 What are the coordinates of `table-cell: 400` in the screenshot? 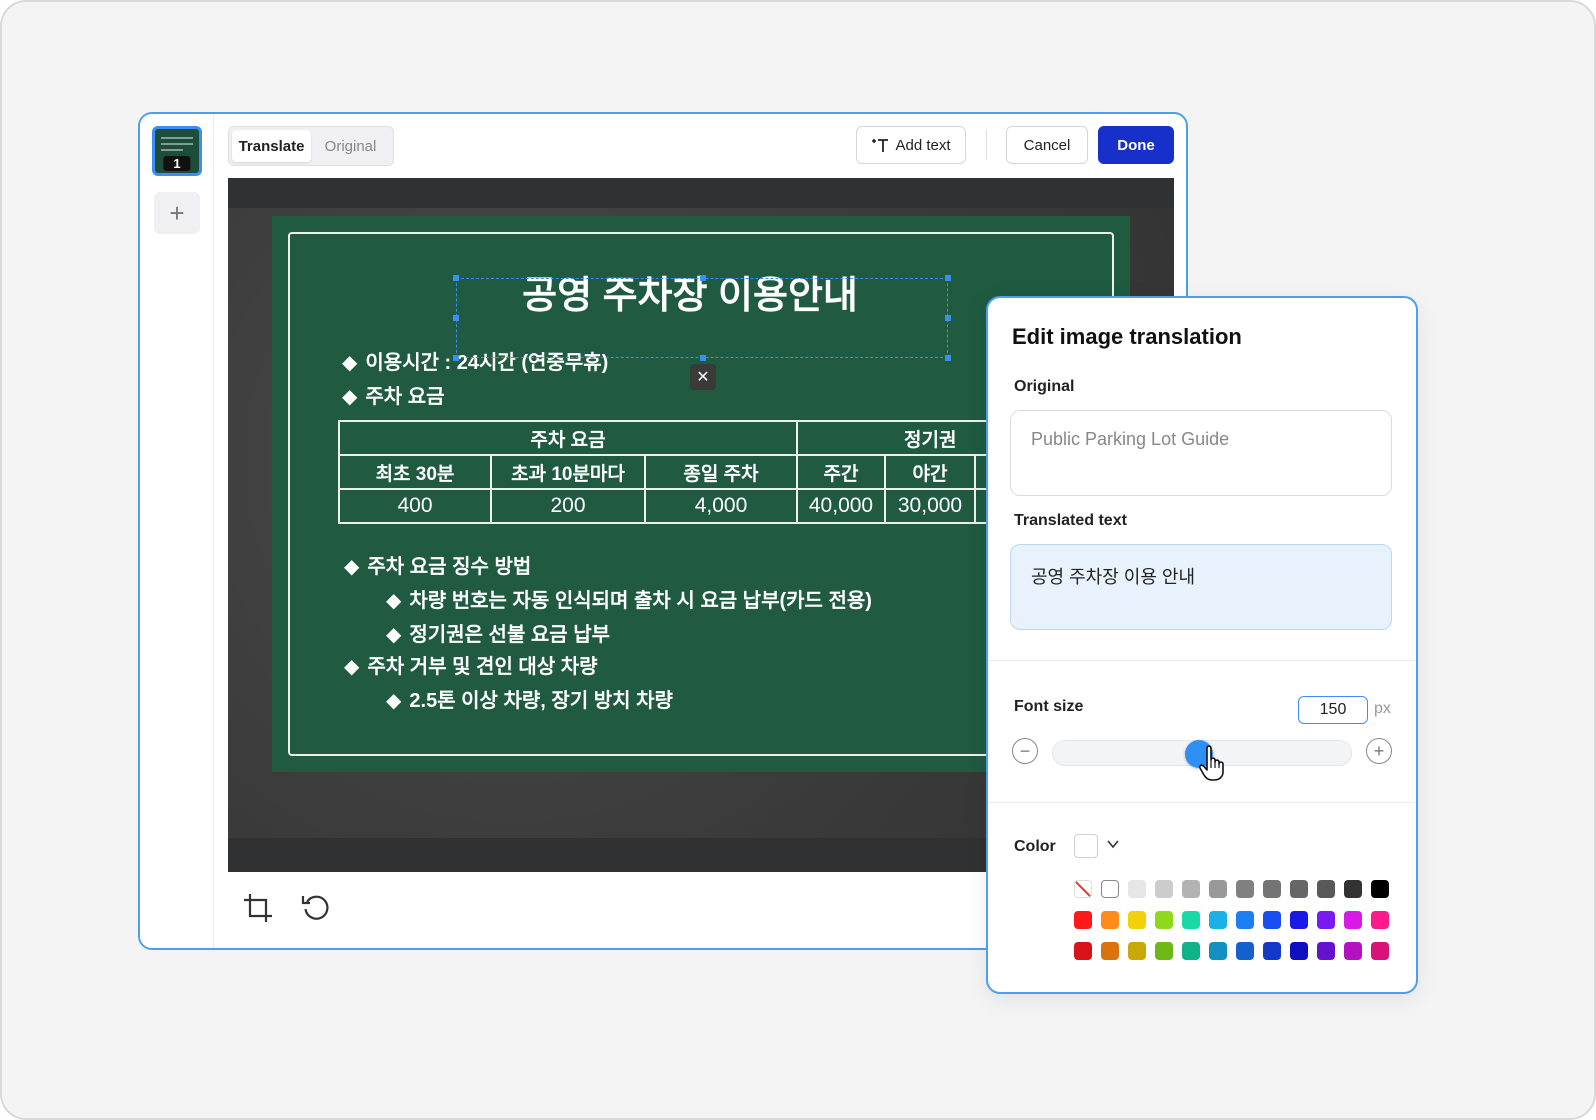 It's located at (415, 506).